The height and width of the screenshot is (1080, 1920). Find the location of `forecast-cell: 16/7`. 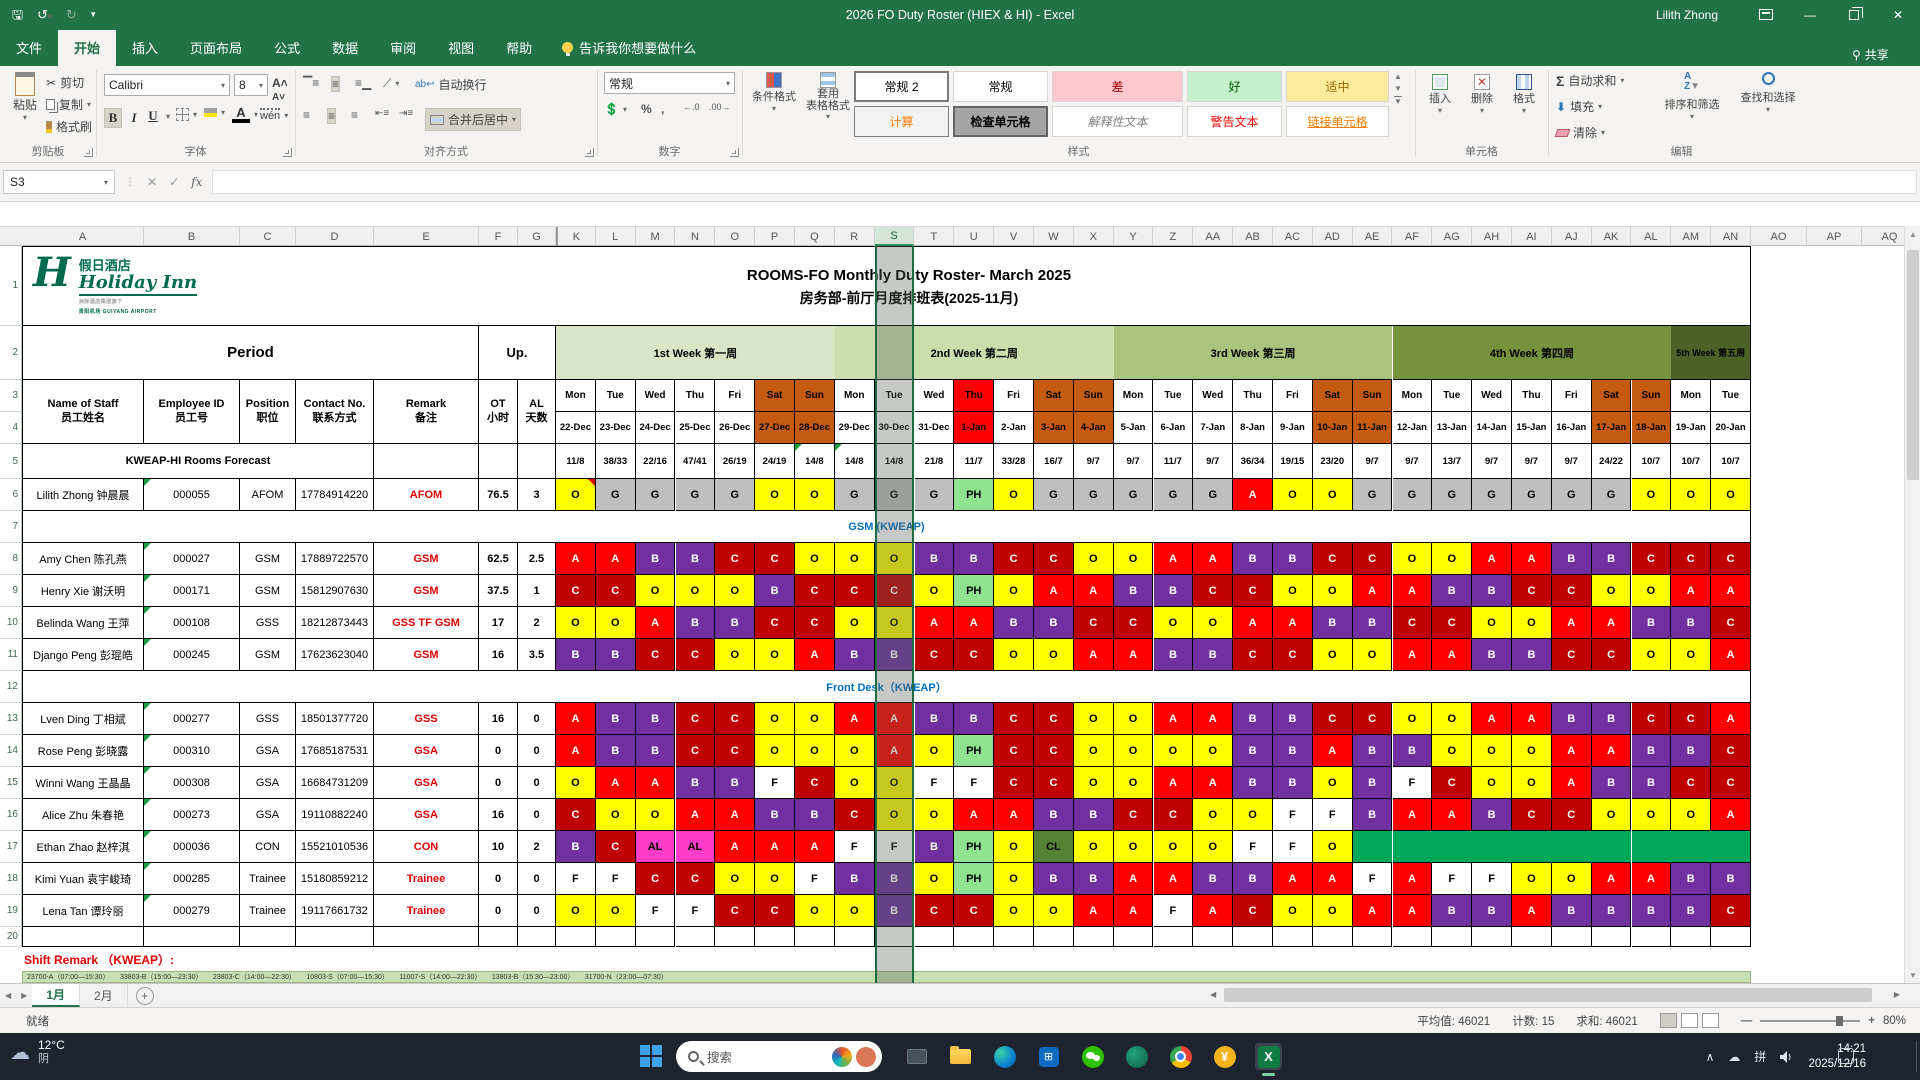

forecast-cell: 16/7 is located at coordinates (1054, 461).